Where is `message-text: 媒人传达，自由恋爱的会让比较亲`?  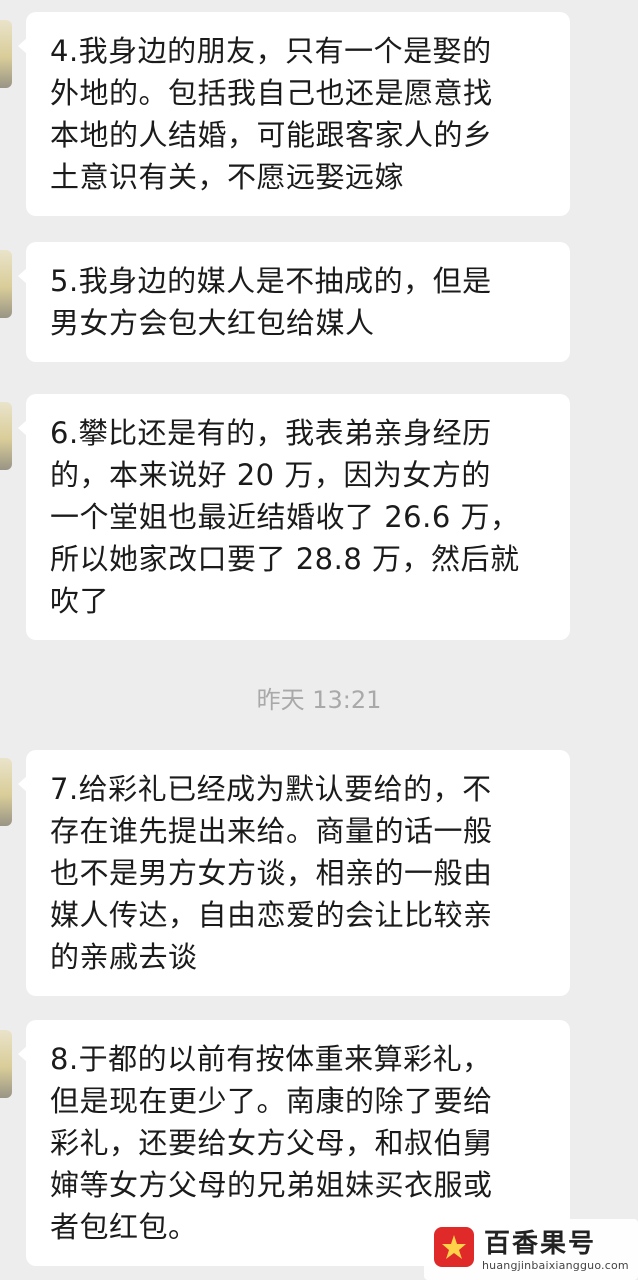
message-text: 媒人传达，自由恋爱的会让比较亲 is located at coordinates (271, 915).